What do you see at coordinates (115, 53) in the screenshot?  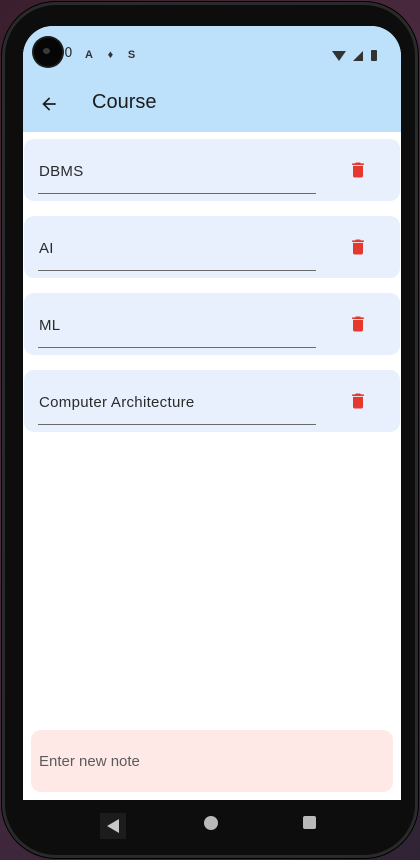 I see `notification-icons: A ♦ S` at bounding box center [115, 53].